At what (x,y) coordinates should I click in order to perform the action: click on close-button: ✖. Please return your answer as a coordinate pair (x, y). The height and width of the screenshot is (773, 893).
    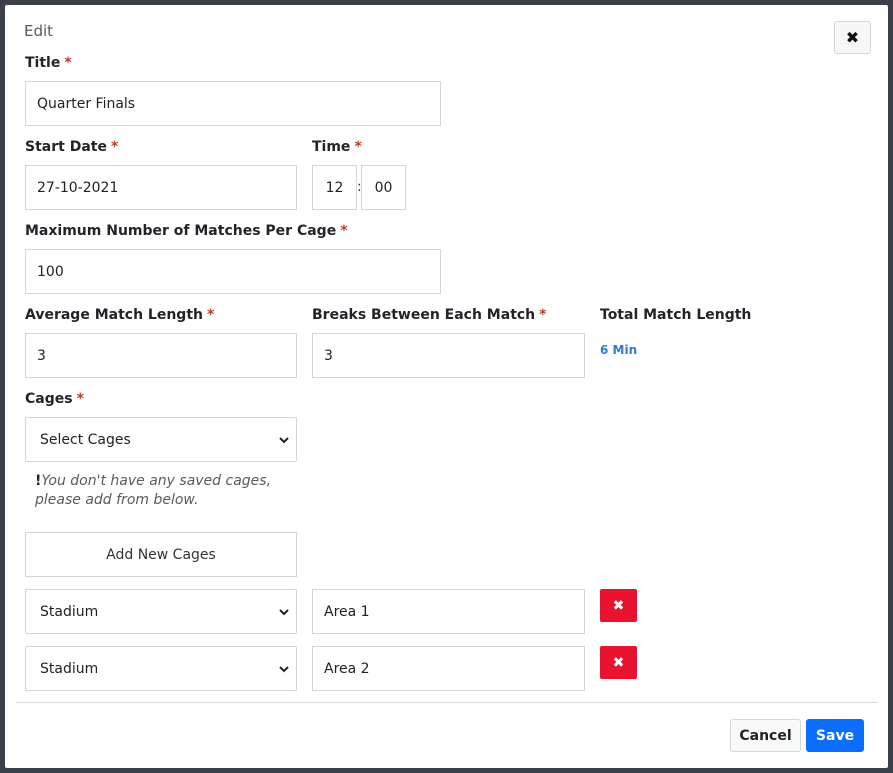
    Looking at the image, I should click on (852, 37).